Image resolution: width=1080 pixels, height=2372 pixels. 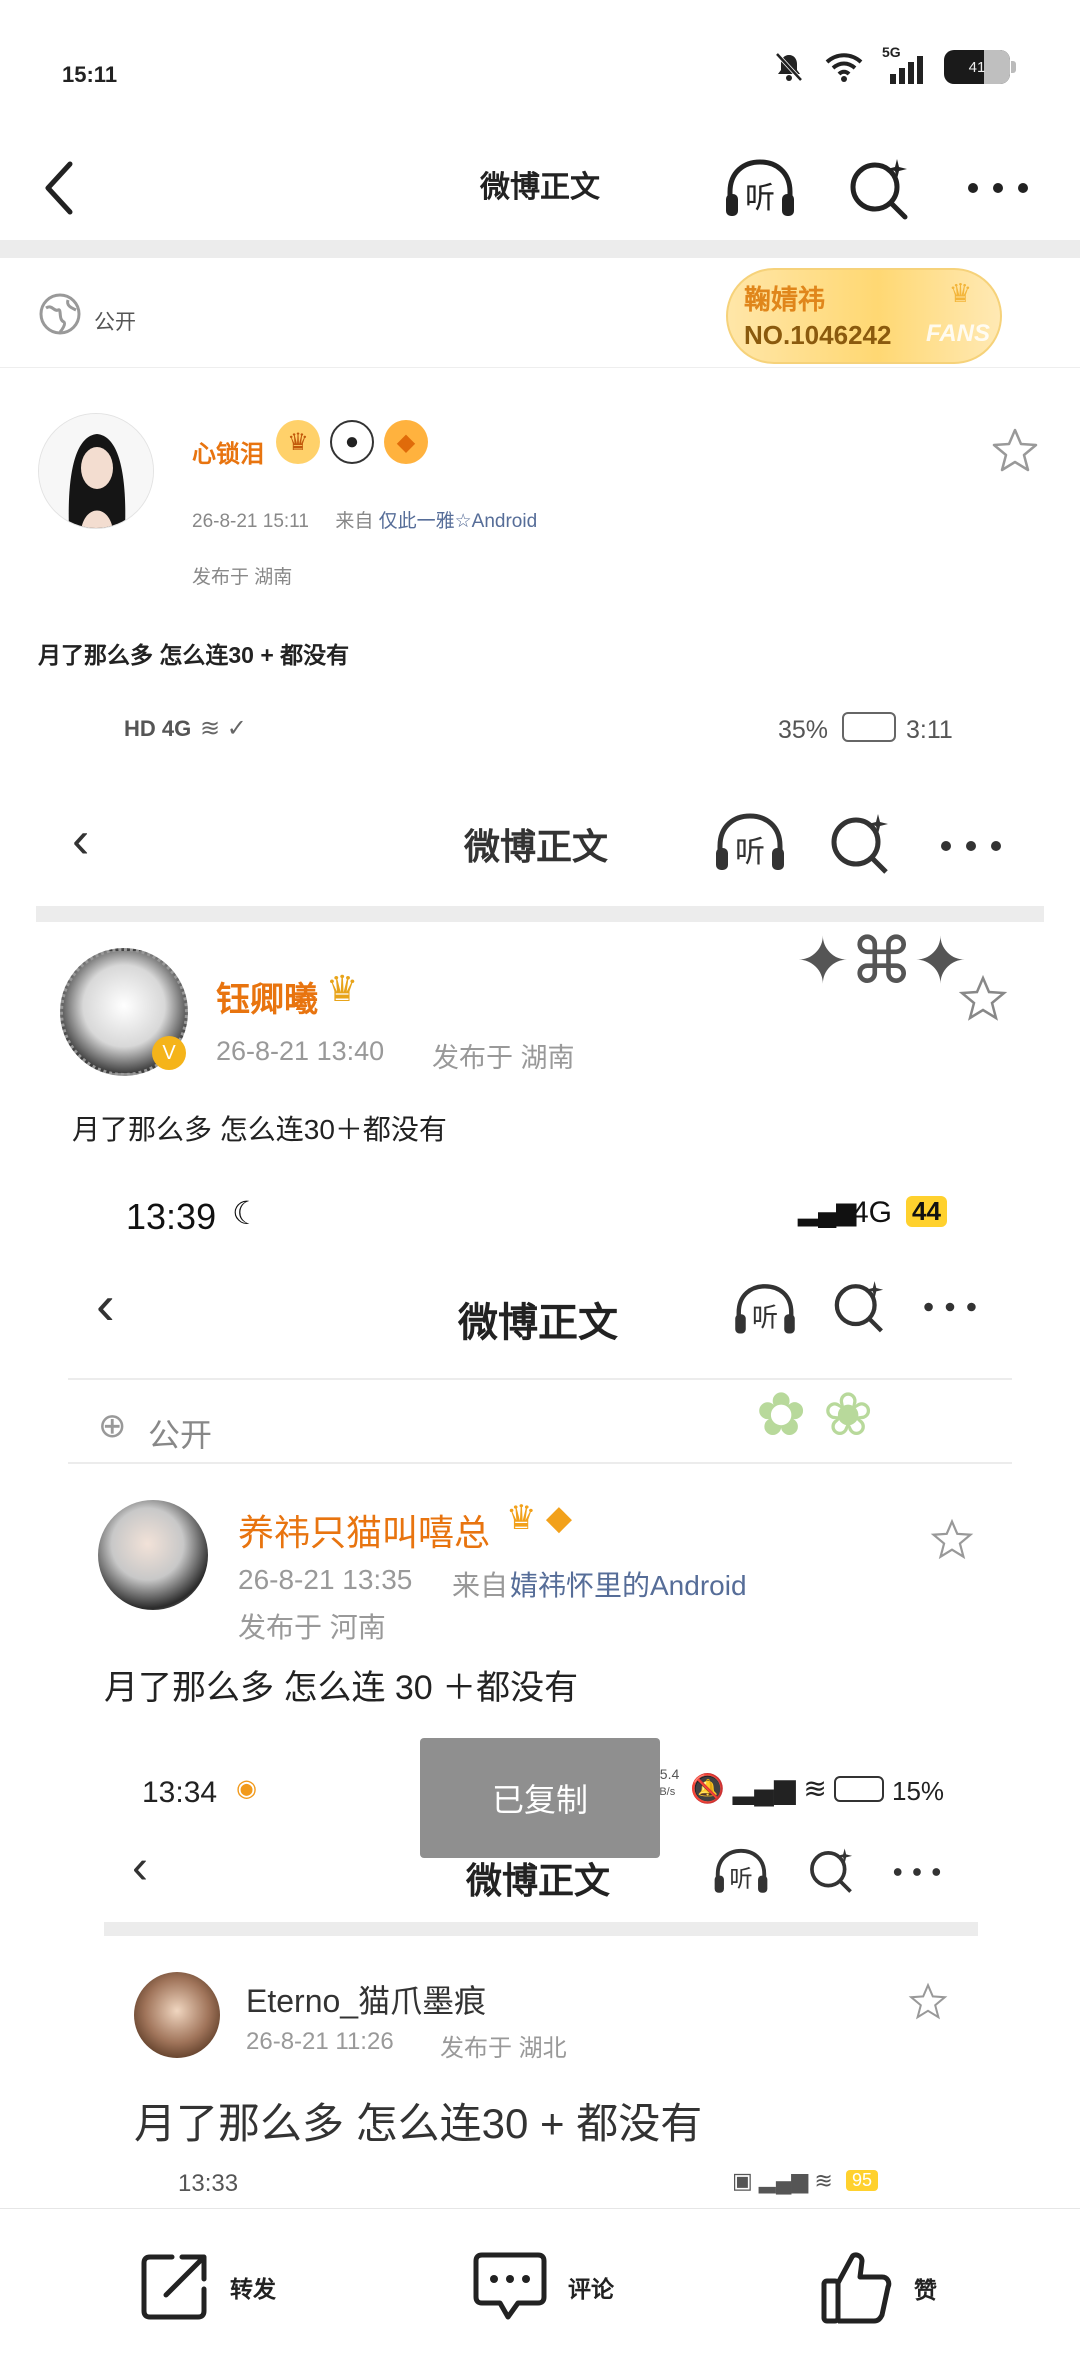 What do you see at coordinates (859, 1789) in the screenshot?
I see `nested3-battery-icon` at bounding box center [859, 1789].